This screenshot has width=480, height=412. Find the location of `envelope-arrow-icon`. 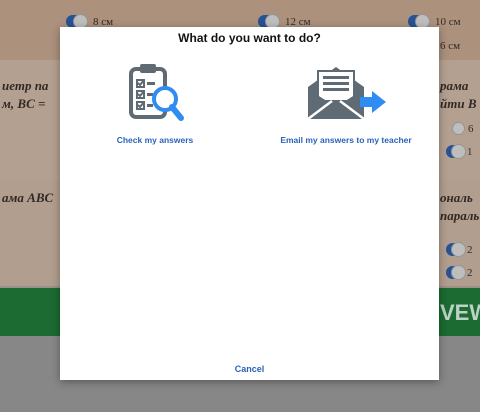

envelope-arrow-icon is located at coordinates (346, 93).